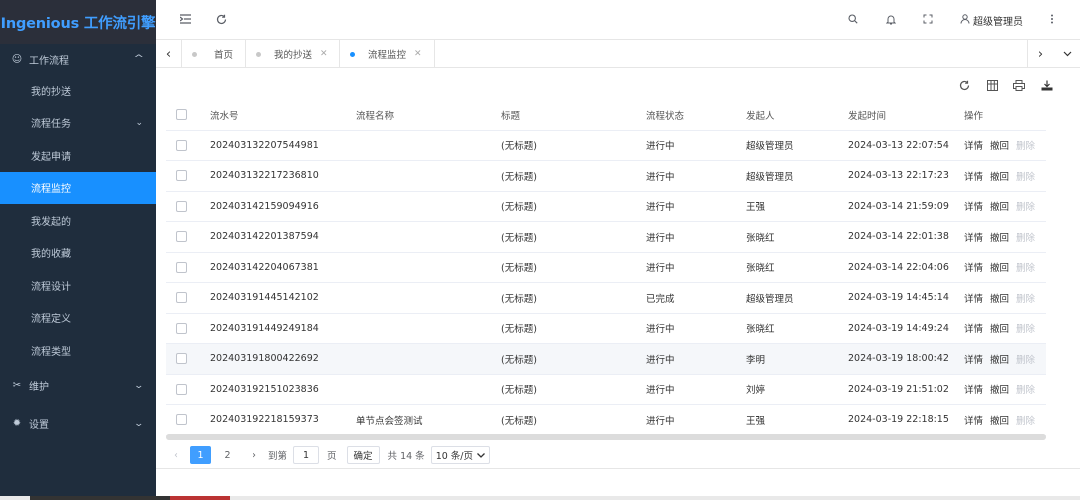  I want to click on next-page-icon: ›, so click(254, 455).